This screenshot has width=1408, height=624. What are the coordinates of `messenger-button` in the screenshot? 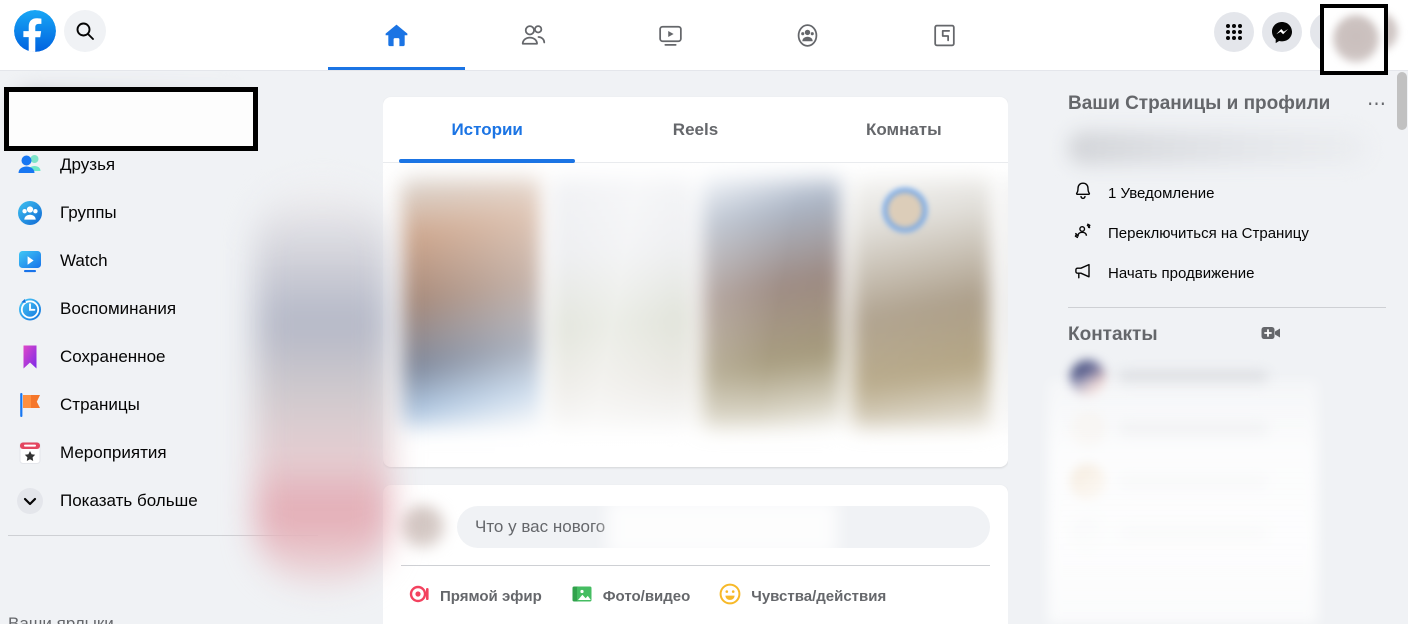 It's located at (1282, 32).